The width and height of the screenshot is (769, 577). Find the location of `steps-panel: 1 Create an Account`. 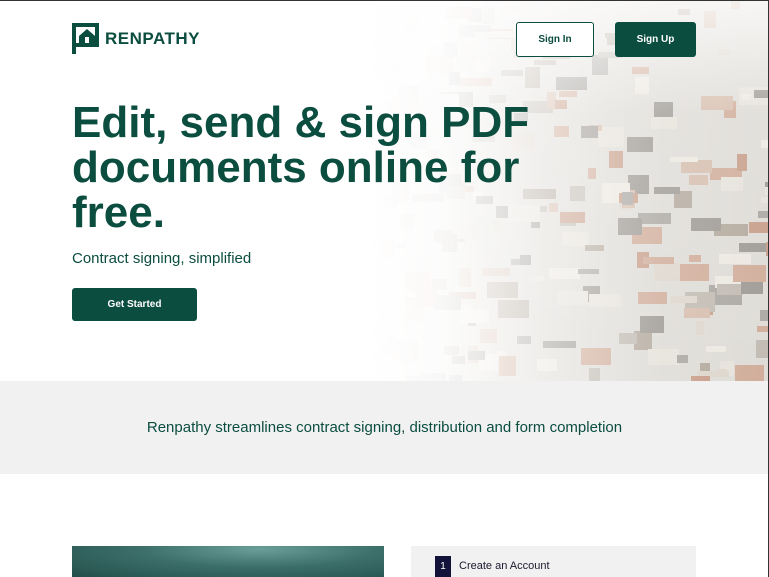

steps-panel: 1 Create an Account is located at coordinates (553, 561).